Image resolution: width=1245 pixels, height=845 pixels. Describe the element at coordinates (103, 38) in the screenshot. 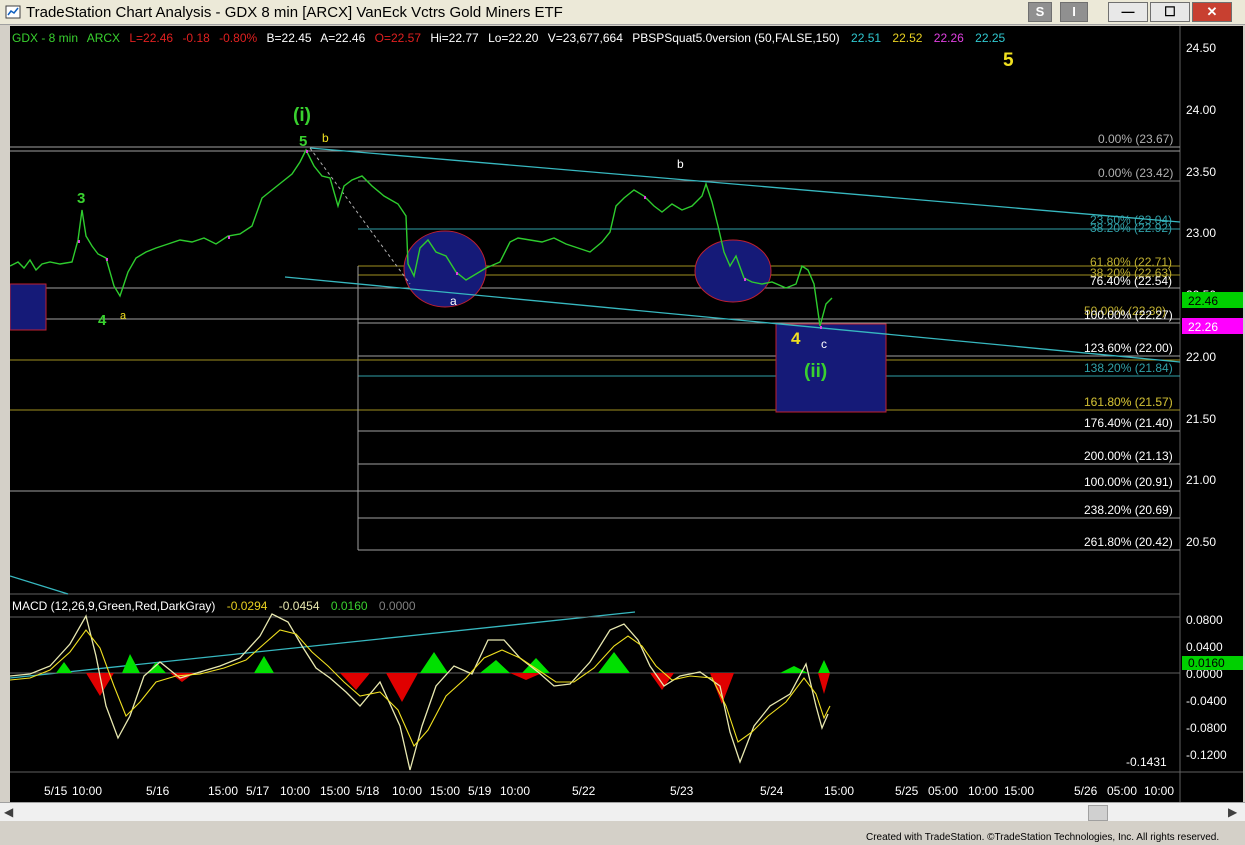

I see `header-exchange: ARCX` at that location.